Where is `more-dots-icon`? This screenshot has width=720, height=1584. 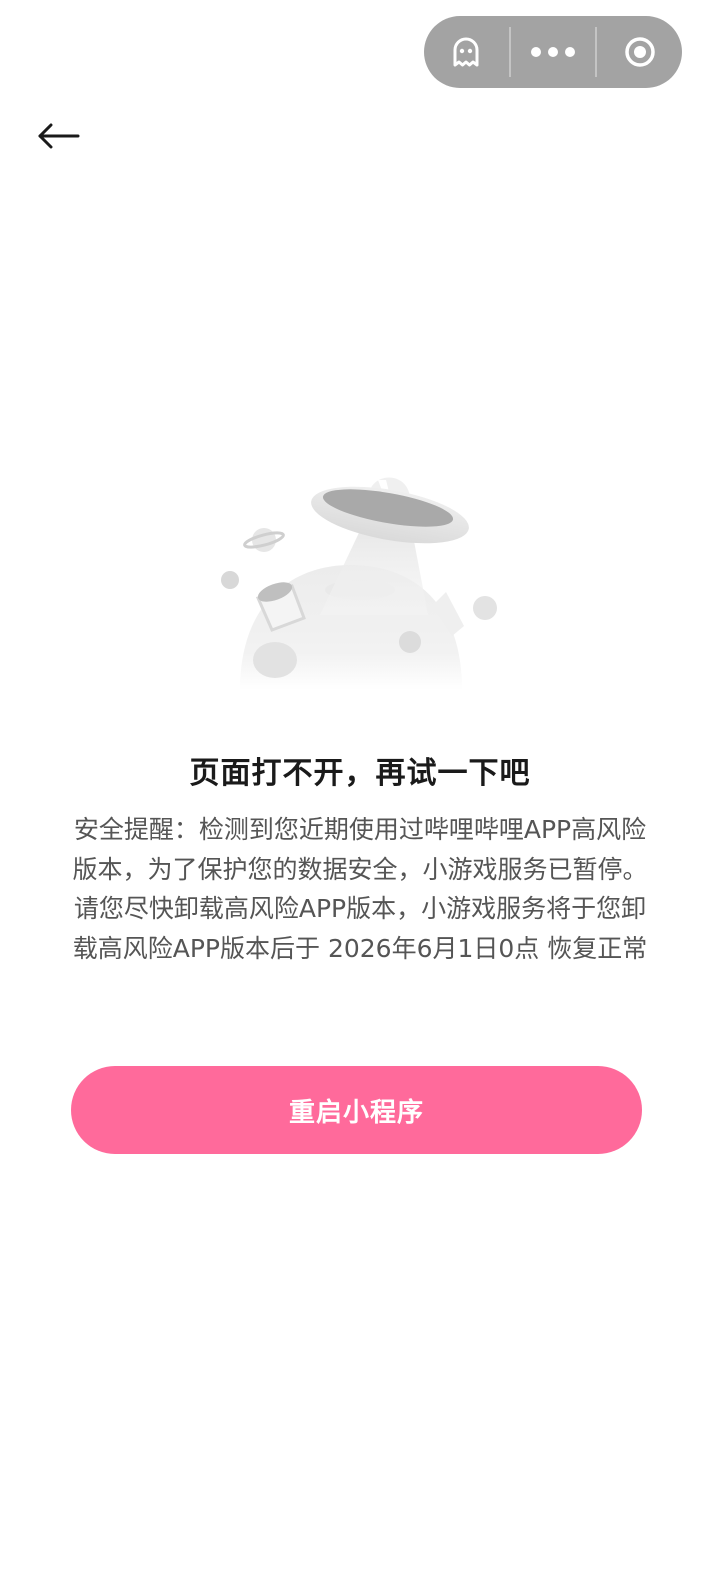
more-dots-icon is located at coordinates (553, 52).